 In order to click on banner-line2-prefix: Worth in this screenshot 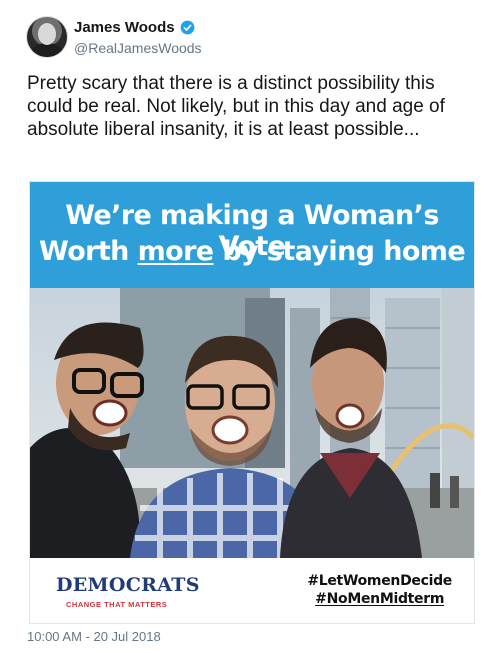, I will do `click(88, 251)`.